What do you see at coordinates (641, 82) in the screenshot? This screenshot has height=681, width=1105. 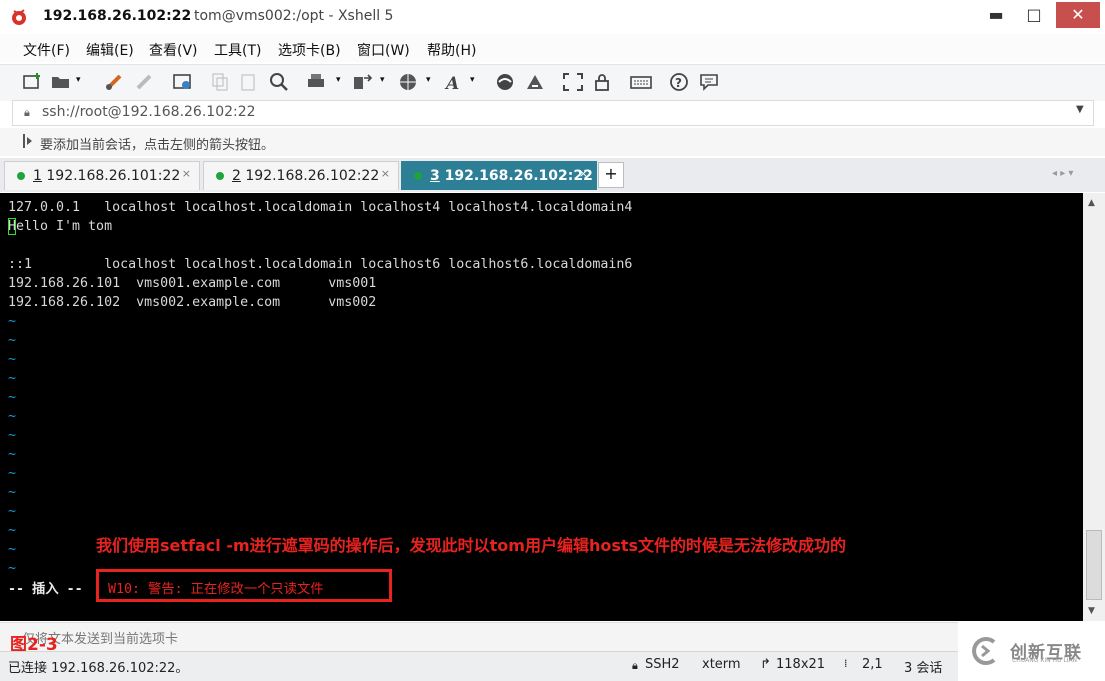 I see `keyboard-icon` at bounding box center [641, 82].